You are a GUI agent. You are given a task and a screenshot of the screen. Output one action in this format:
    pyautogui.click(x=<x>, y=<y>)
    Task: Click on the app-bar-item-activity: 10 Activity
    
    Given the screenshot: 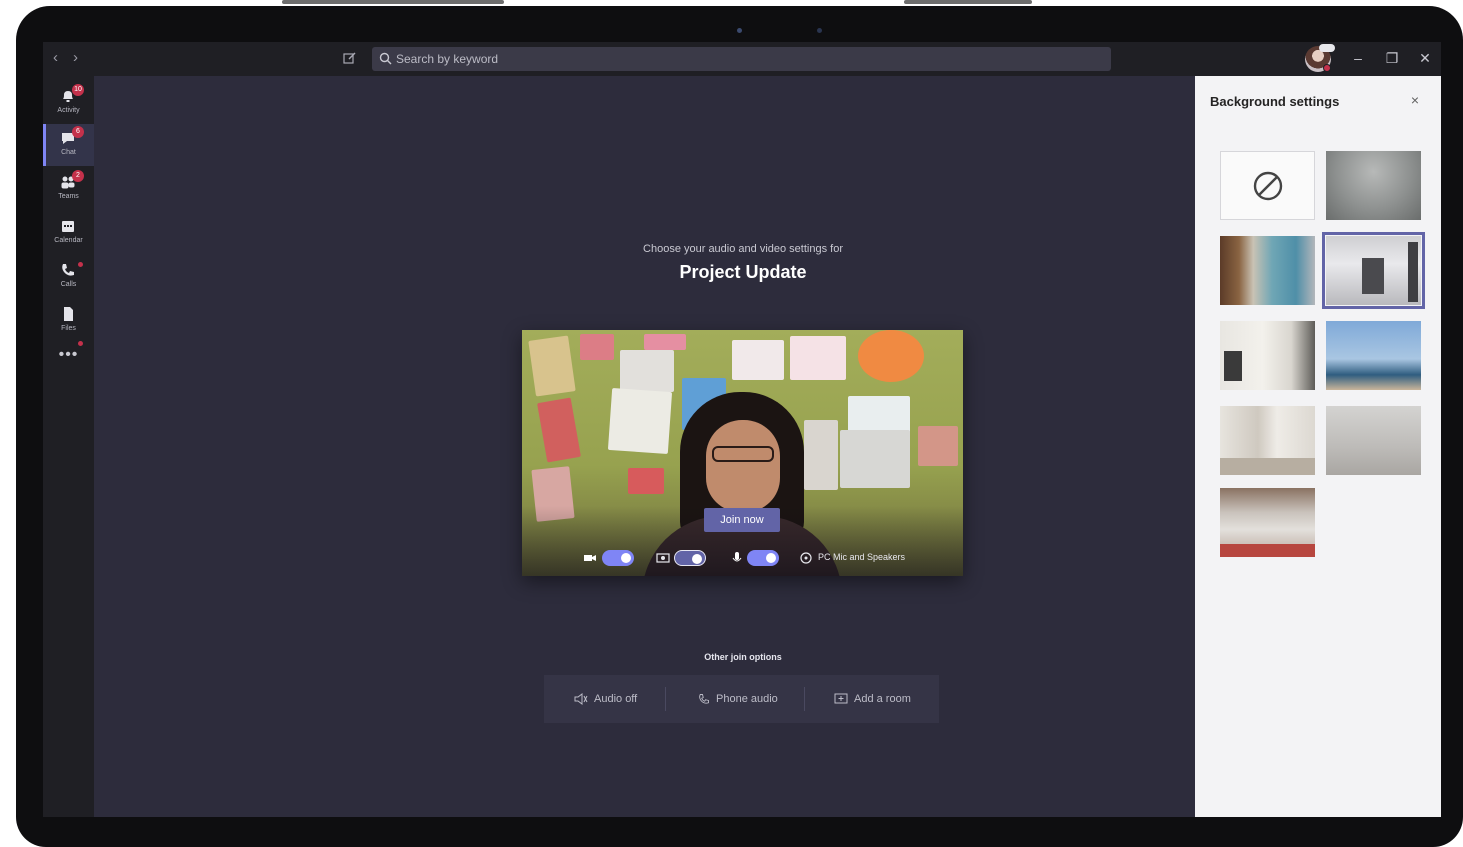 What is the action you would take?
    pyautogui.click(x=68, y=103)
    